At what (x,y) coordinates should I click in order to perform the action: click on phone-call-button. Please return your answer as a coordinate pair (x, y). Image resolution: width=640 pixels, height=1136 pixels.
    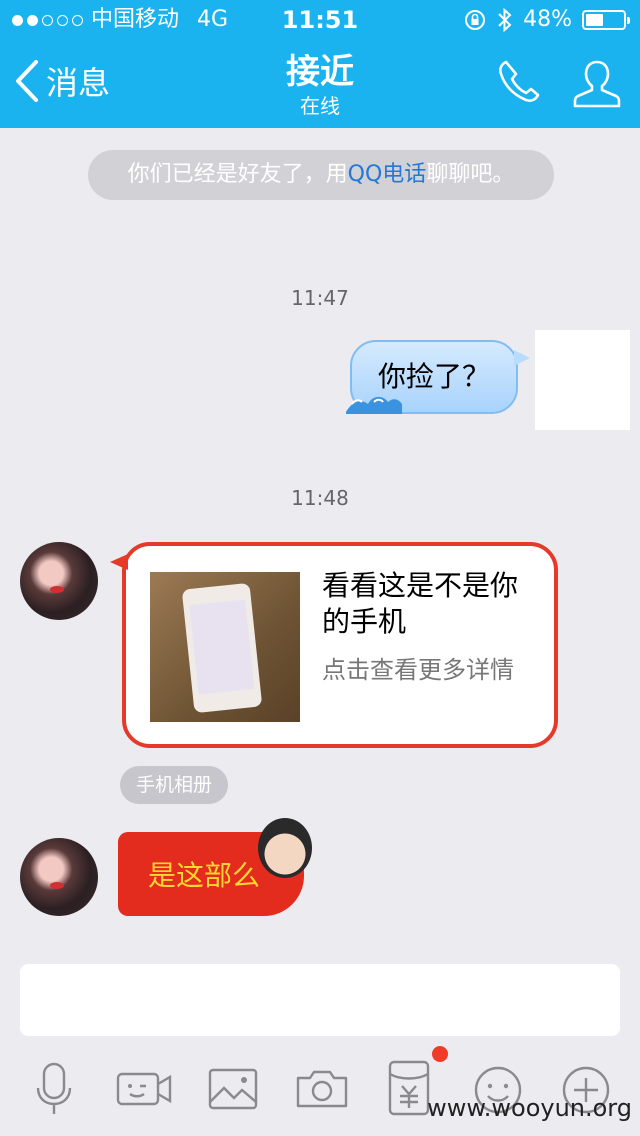
    Looking at the image, I should click on (518, 84).